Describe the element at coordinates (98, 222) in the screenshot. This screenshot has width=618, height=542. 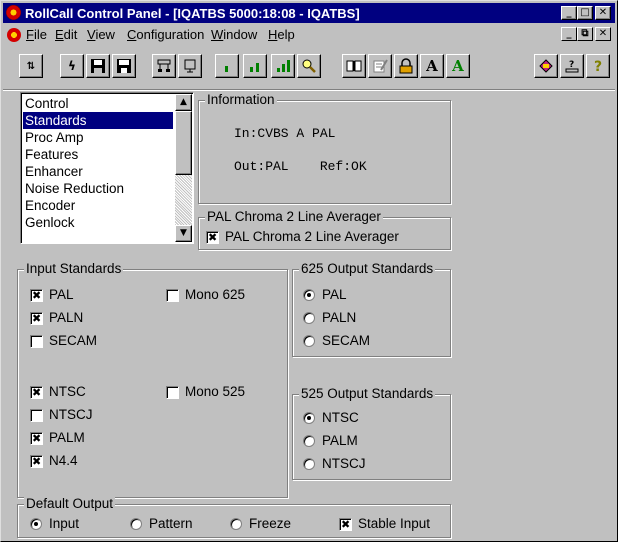
I see `list-item-genlock: Genlock` at that location.